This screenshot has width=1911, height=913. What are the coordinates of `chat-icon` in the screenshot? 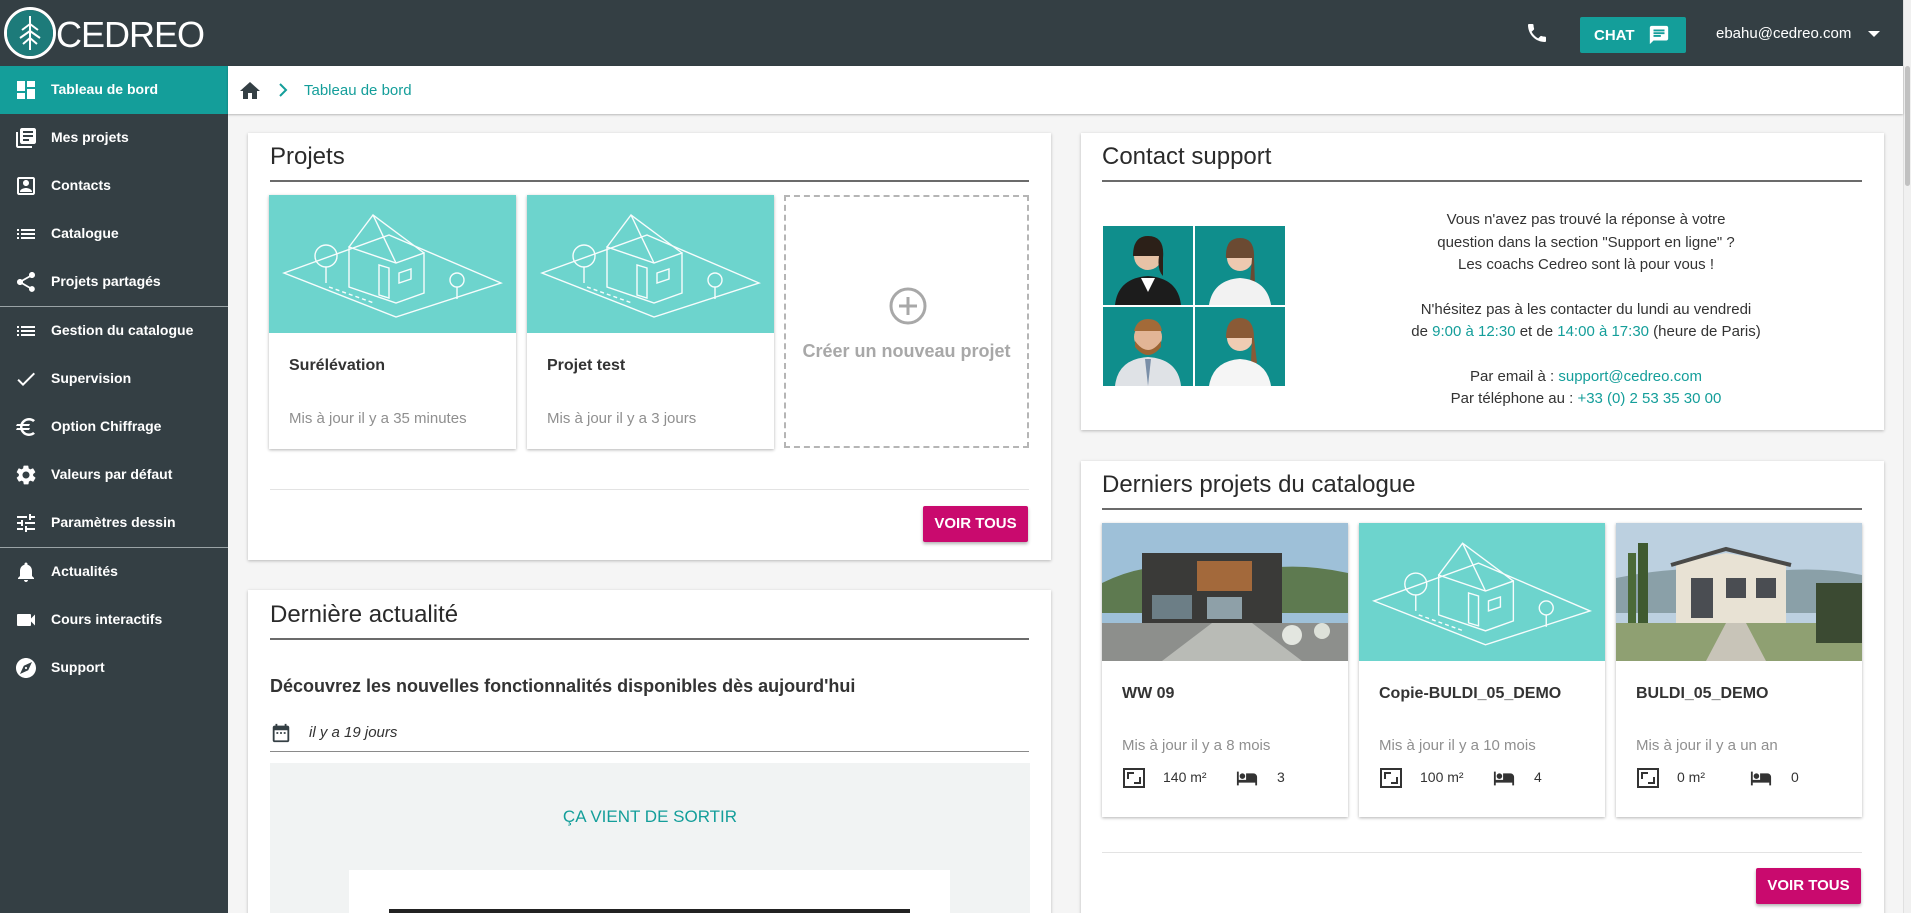 It's located at (1659, 35).